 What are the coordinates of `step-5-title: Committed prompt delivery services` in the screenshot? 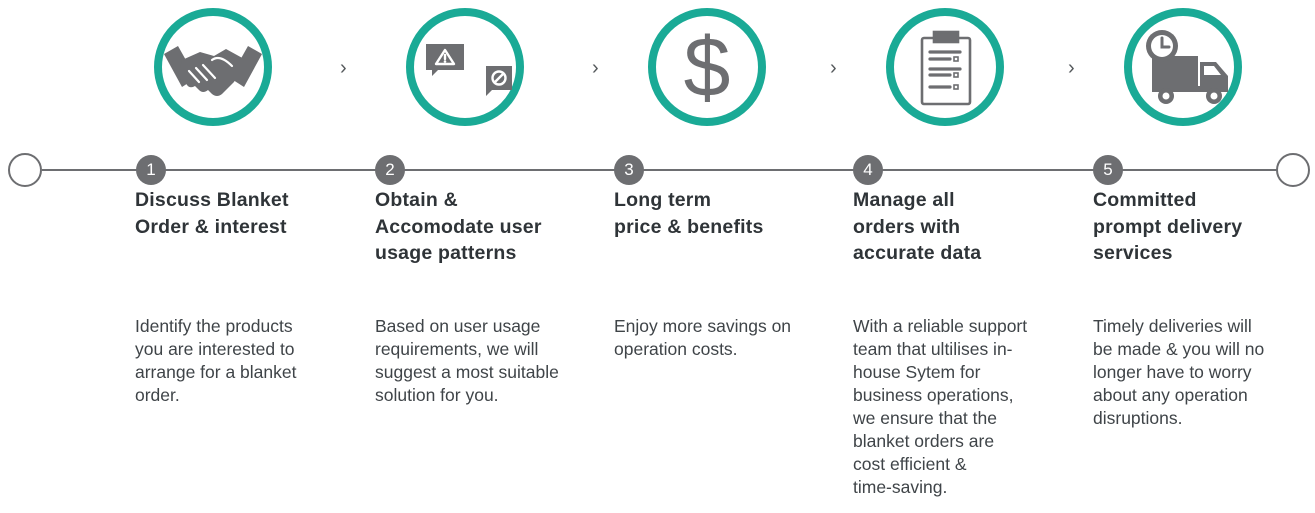 It's located at (1193, 227).